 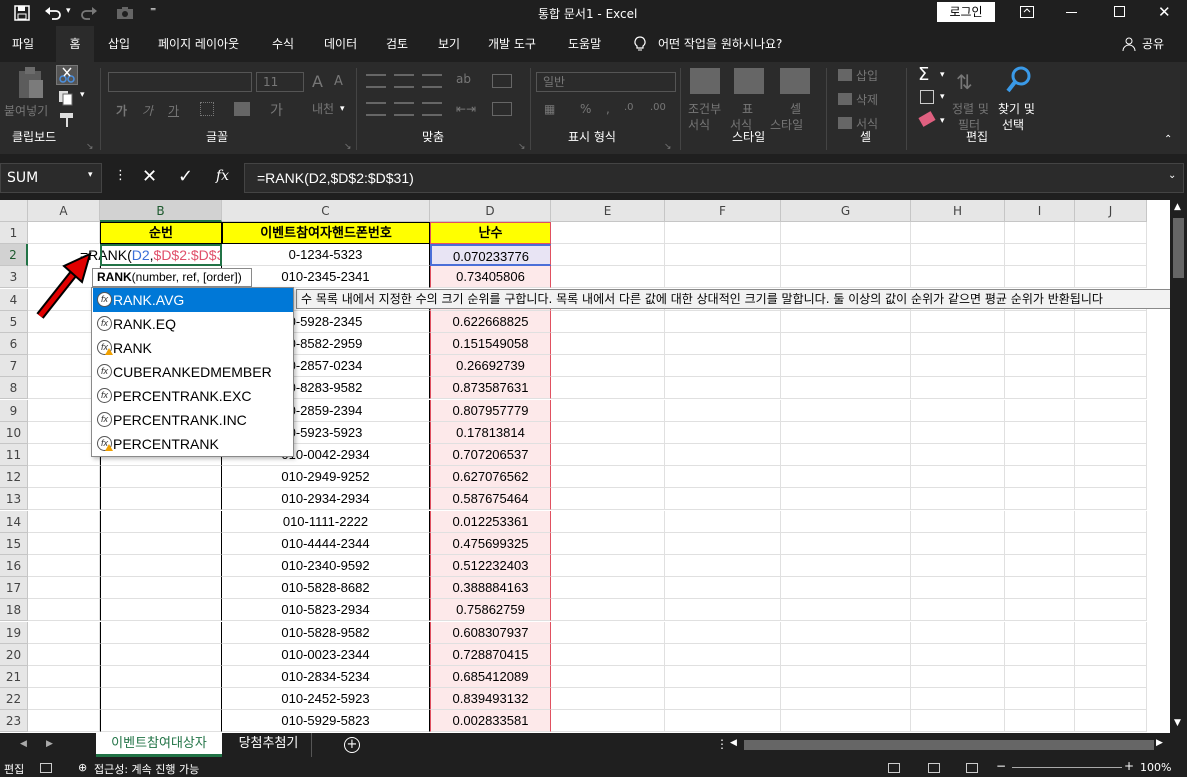 I want to click on column-header-g: G, so click(x=846, y=211).